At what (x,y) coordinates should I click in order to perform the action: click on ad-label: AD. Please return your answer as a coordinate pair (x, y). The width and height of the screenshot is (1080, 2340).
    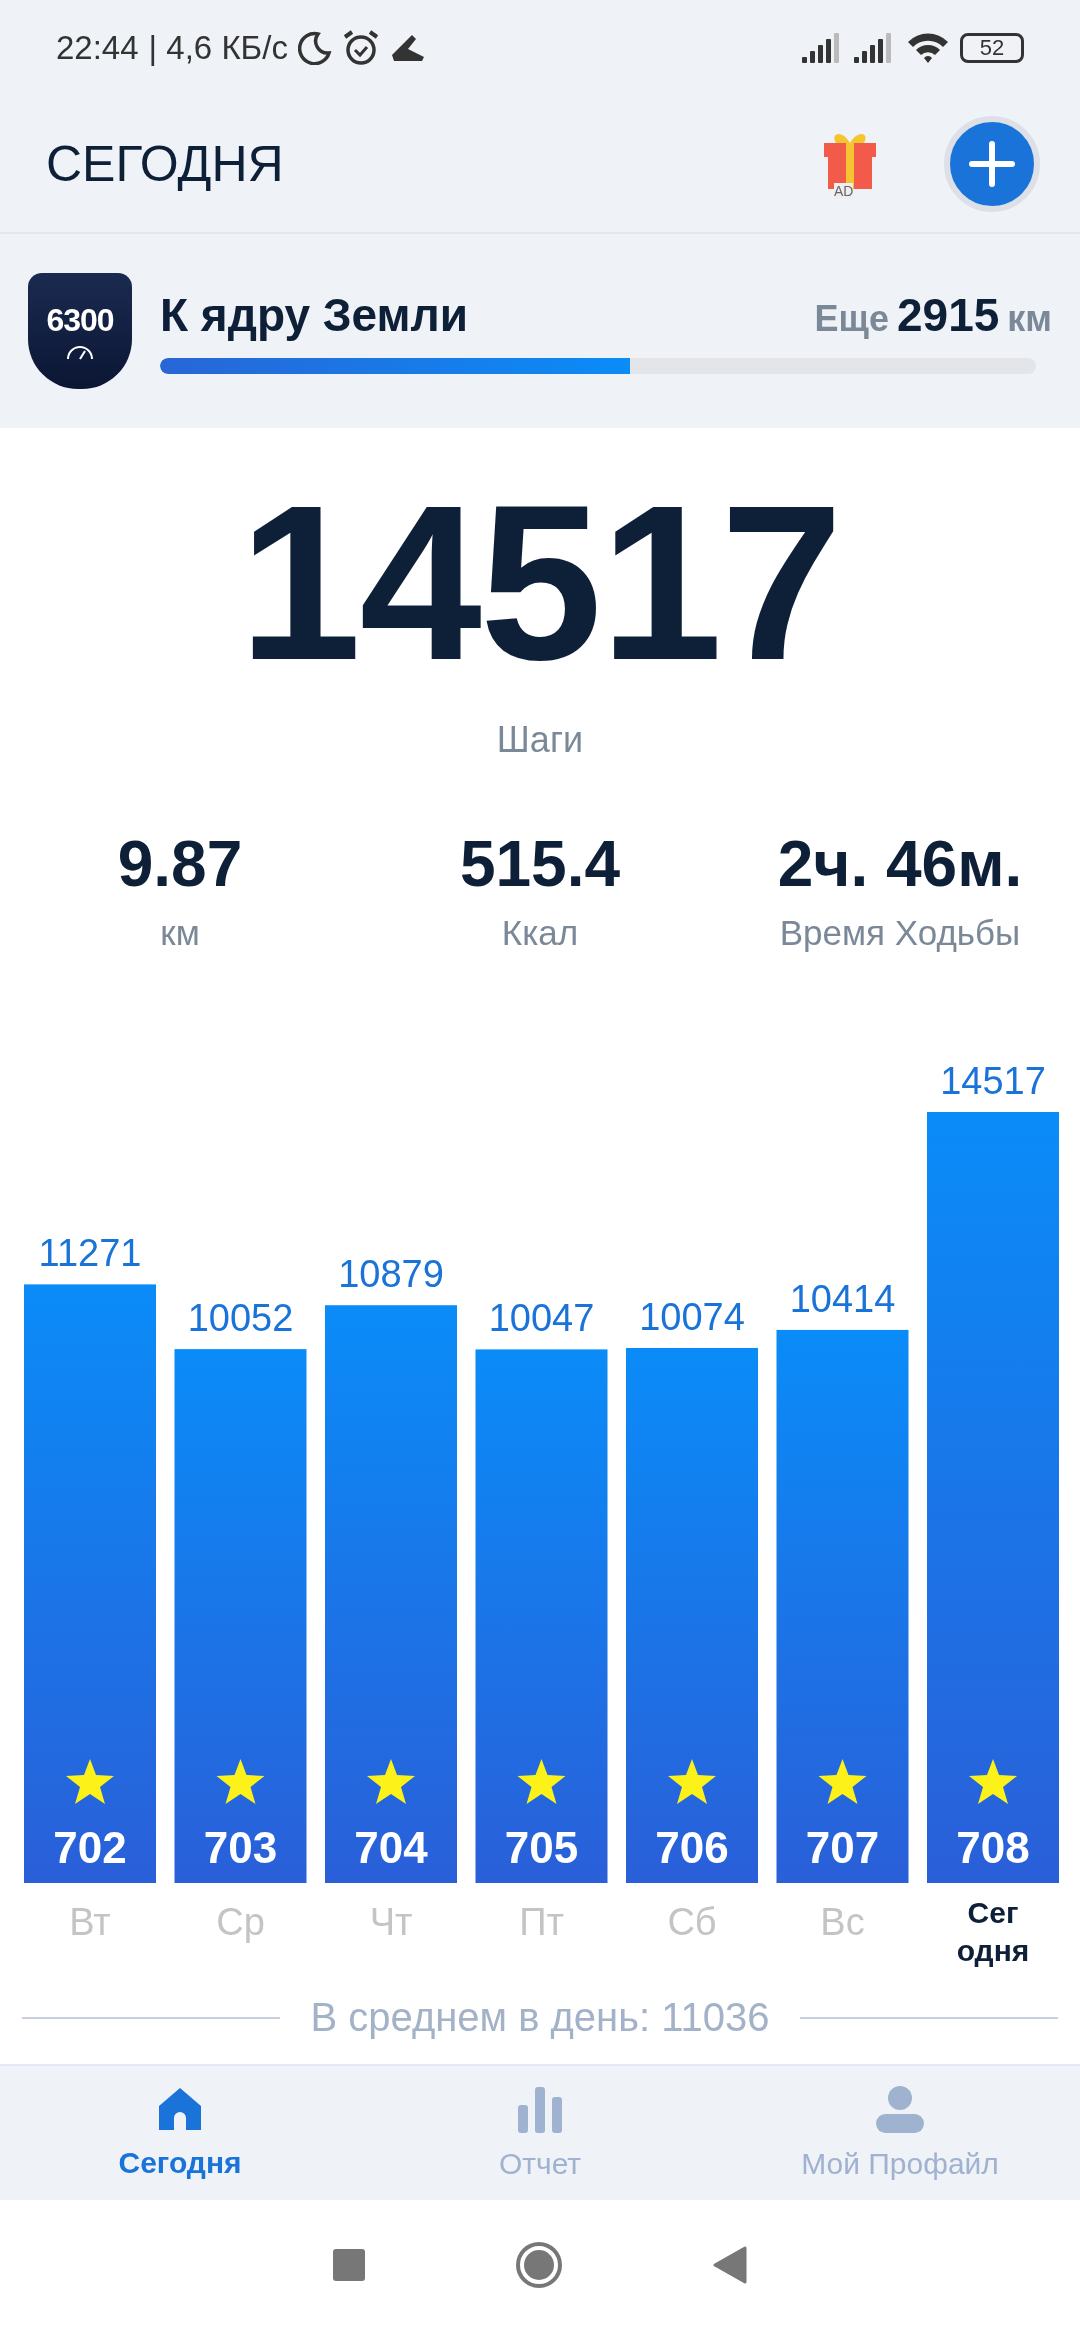
    Looking at the image, I should click on (844, 191).